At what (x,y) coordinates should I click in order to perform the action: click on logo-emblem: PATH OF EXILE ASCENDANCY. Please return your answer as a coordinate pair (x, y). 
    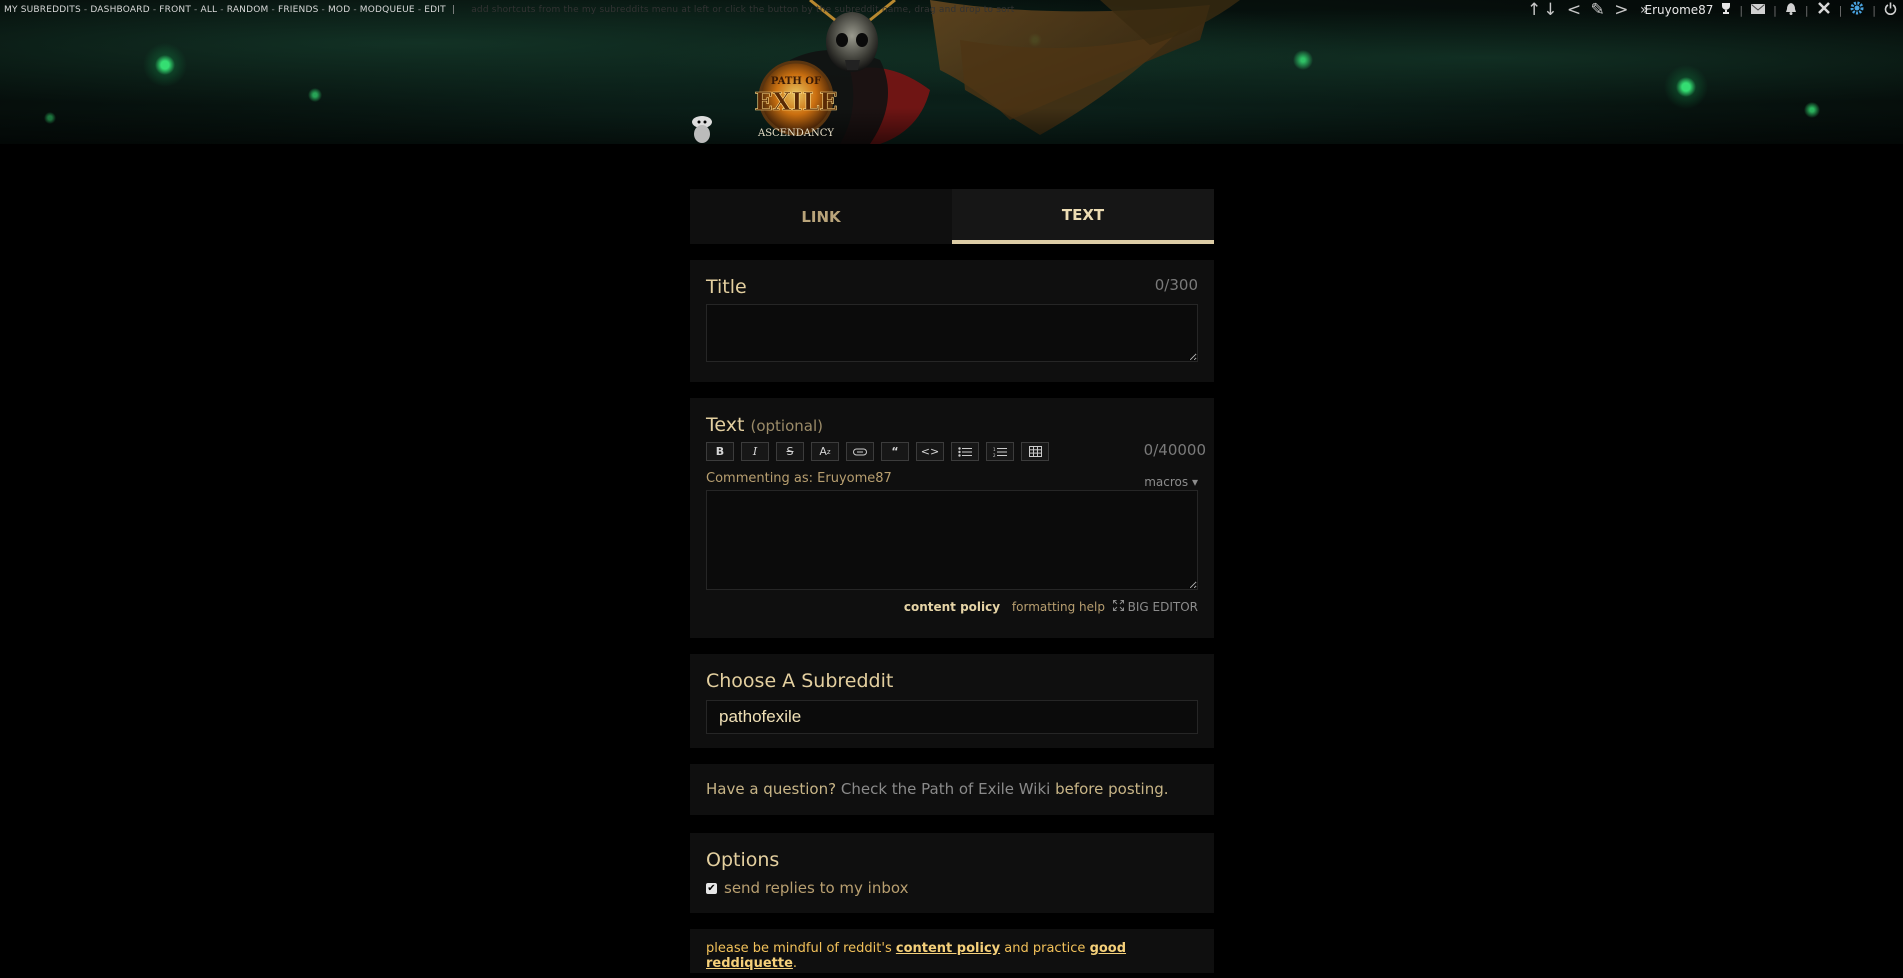
    Looking at the image, I should click on (796, 99).